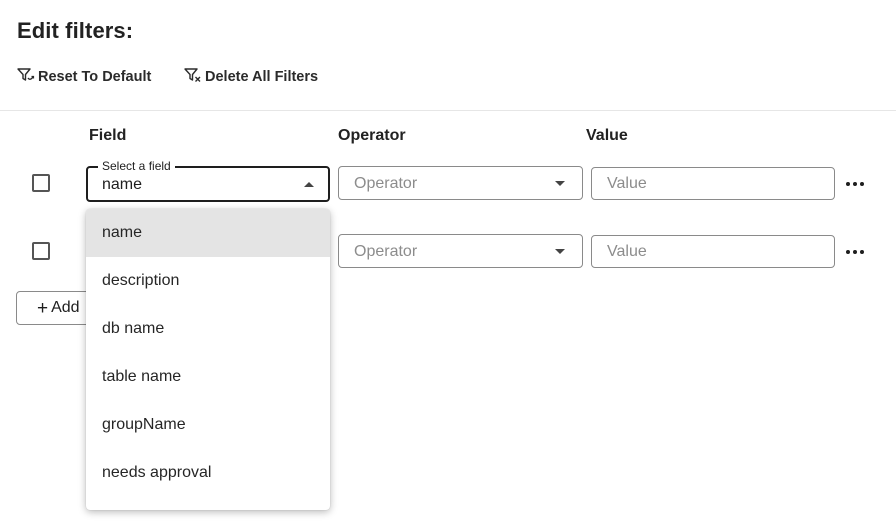 This screenshot has width=896, height=522. I want to click on reset-to-default-button: Reset To Default, so click(84, 77).